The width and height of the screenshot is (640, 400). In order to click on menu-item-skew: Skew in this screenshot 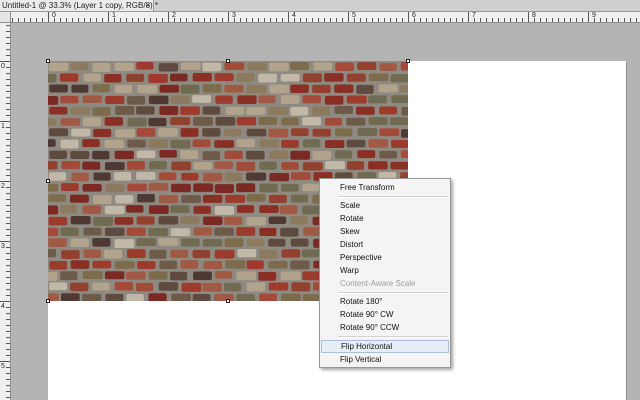, I will do `click(385, 231)`.